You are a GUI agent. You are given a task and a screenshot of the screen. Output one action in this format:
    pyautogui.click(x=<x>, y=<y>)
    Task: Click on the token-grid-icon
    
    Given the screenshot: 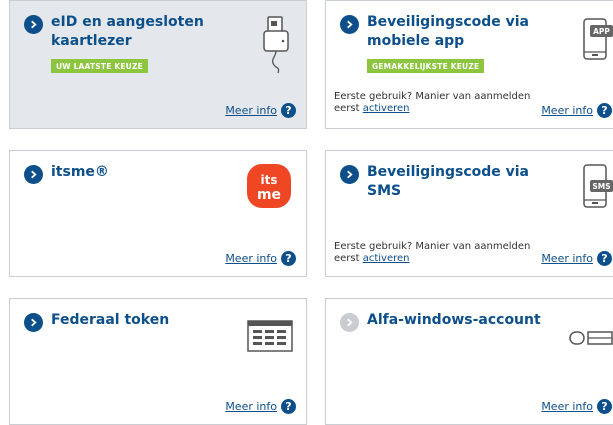 What is the action you would take?
    pyautogui.click(x=270, y=336)
    